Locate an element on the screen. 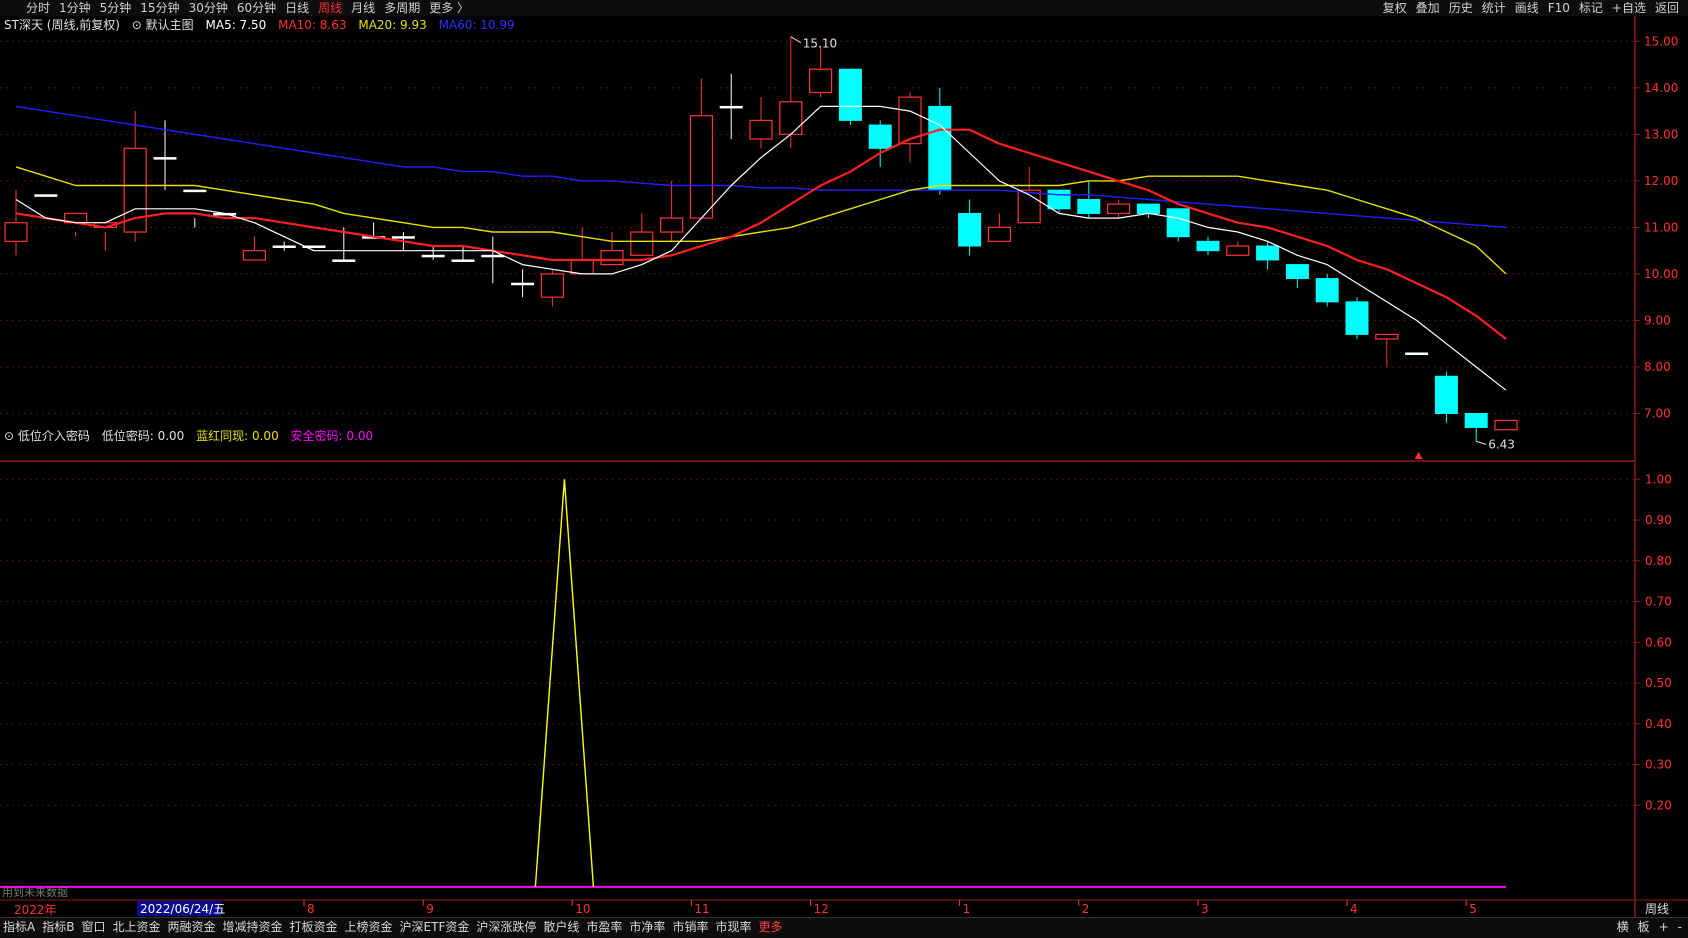 The image size is (1688, 938). sub-tick-label: 0.30 is located at coordinates (1658, 765).